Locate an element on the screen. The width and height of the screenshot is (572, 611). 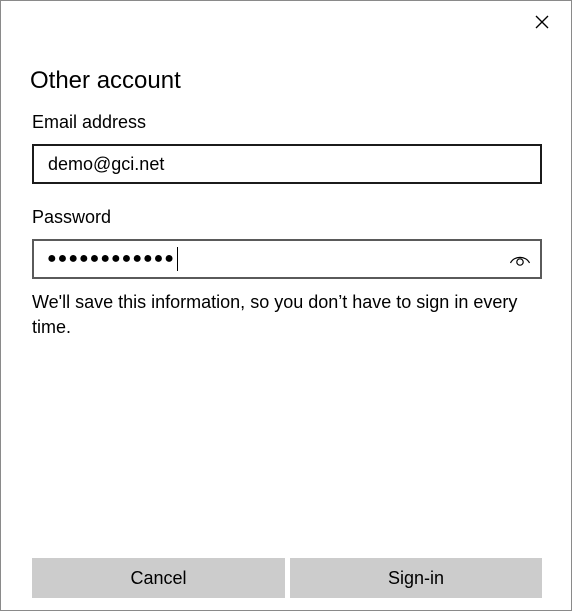
close-icon is located at coordinates (542, 22).